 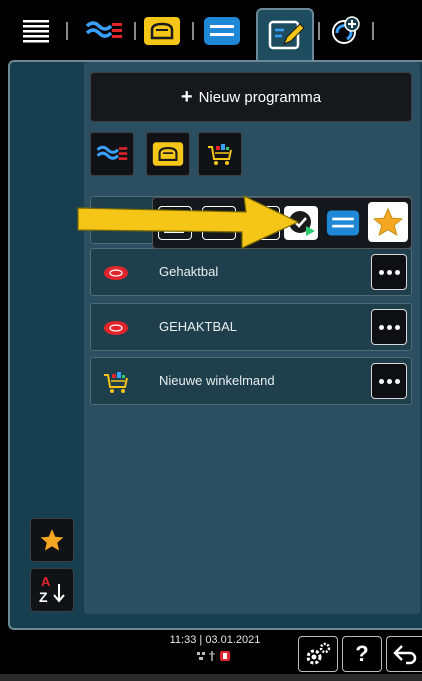 I want to click on date-text: 03.01.2021, so click(x=233, y=640).